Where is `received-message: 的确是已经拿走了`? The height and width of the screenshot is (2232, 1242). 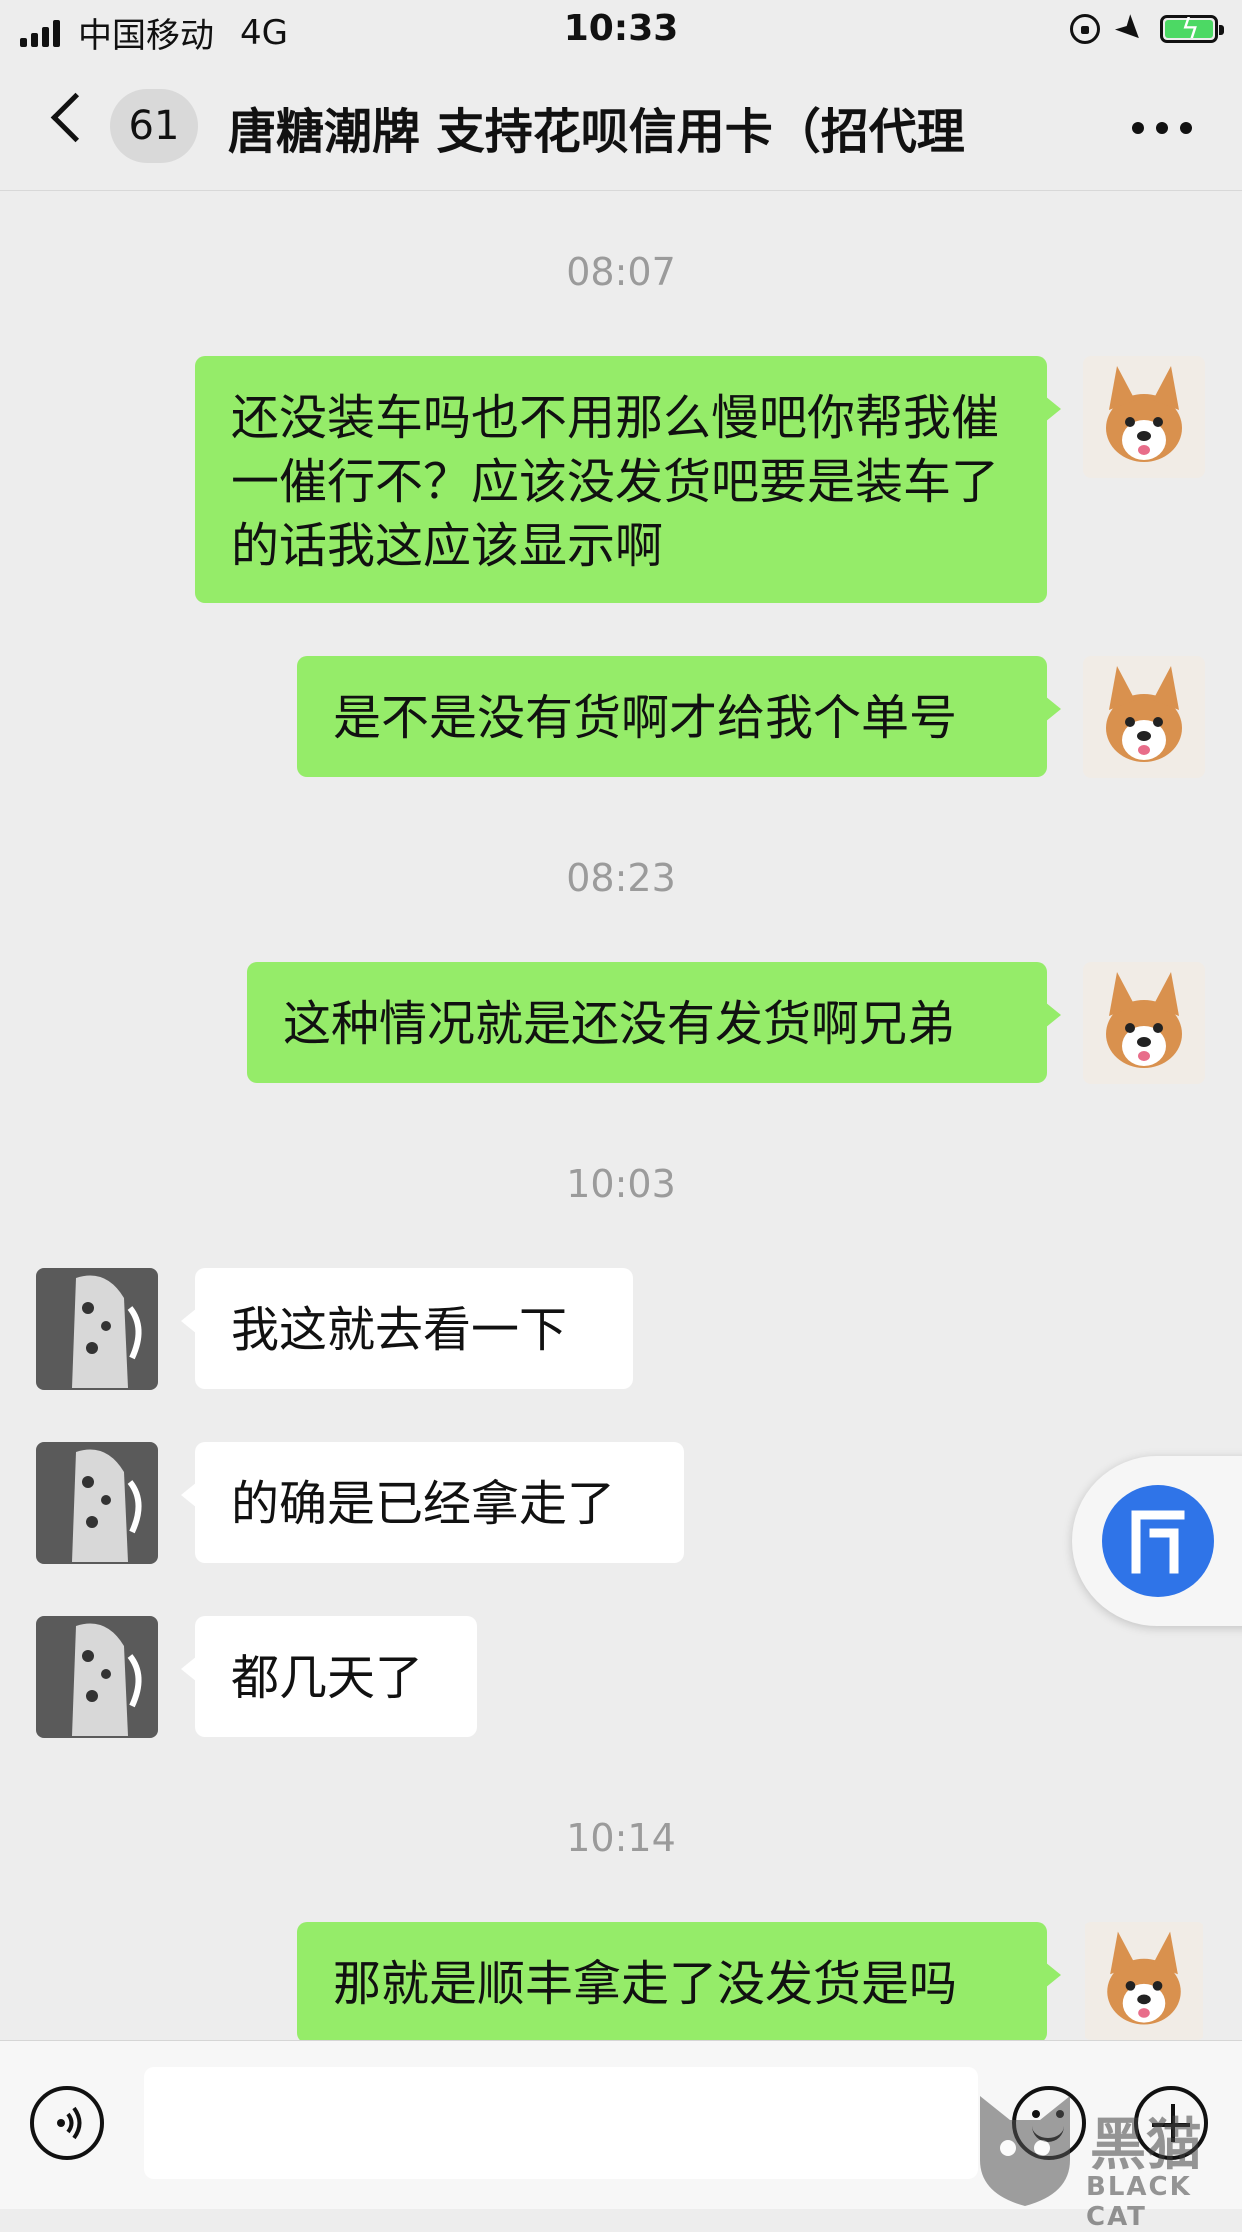
received-message: 的确是已经拿走了 is located at coordinates (432, 1502).